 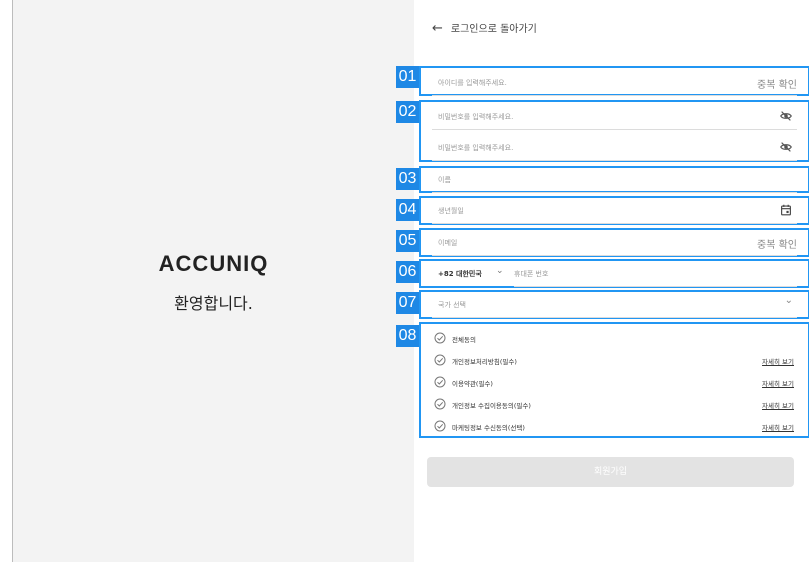 I want to click on agree-all-label: 전체동의, so click(x=464, y=340).